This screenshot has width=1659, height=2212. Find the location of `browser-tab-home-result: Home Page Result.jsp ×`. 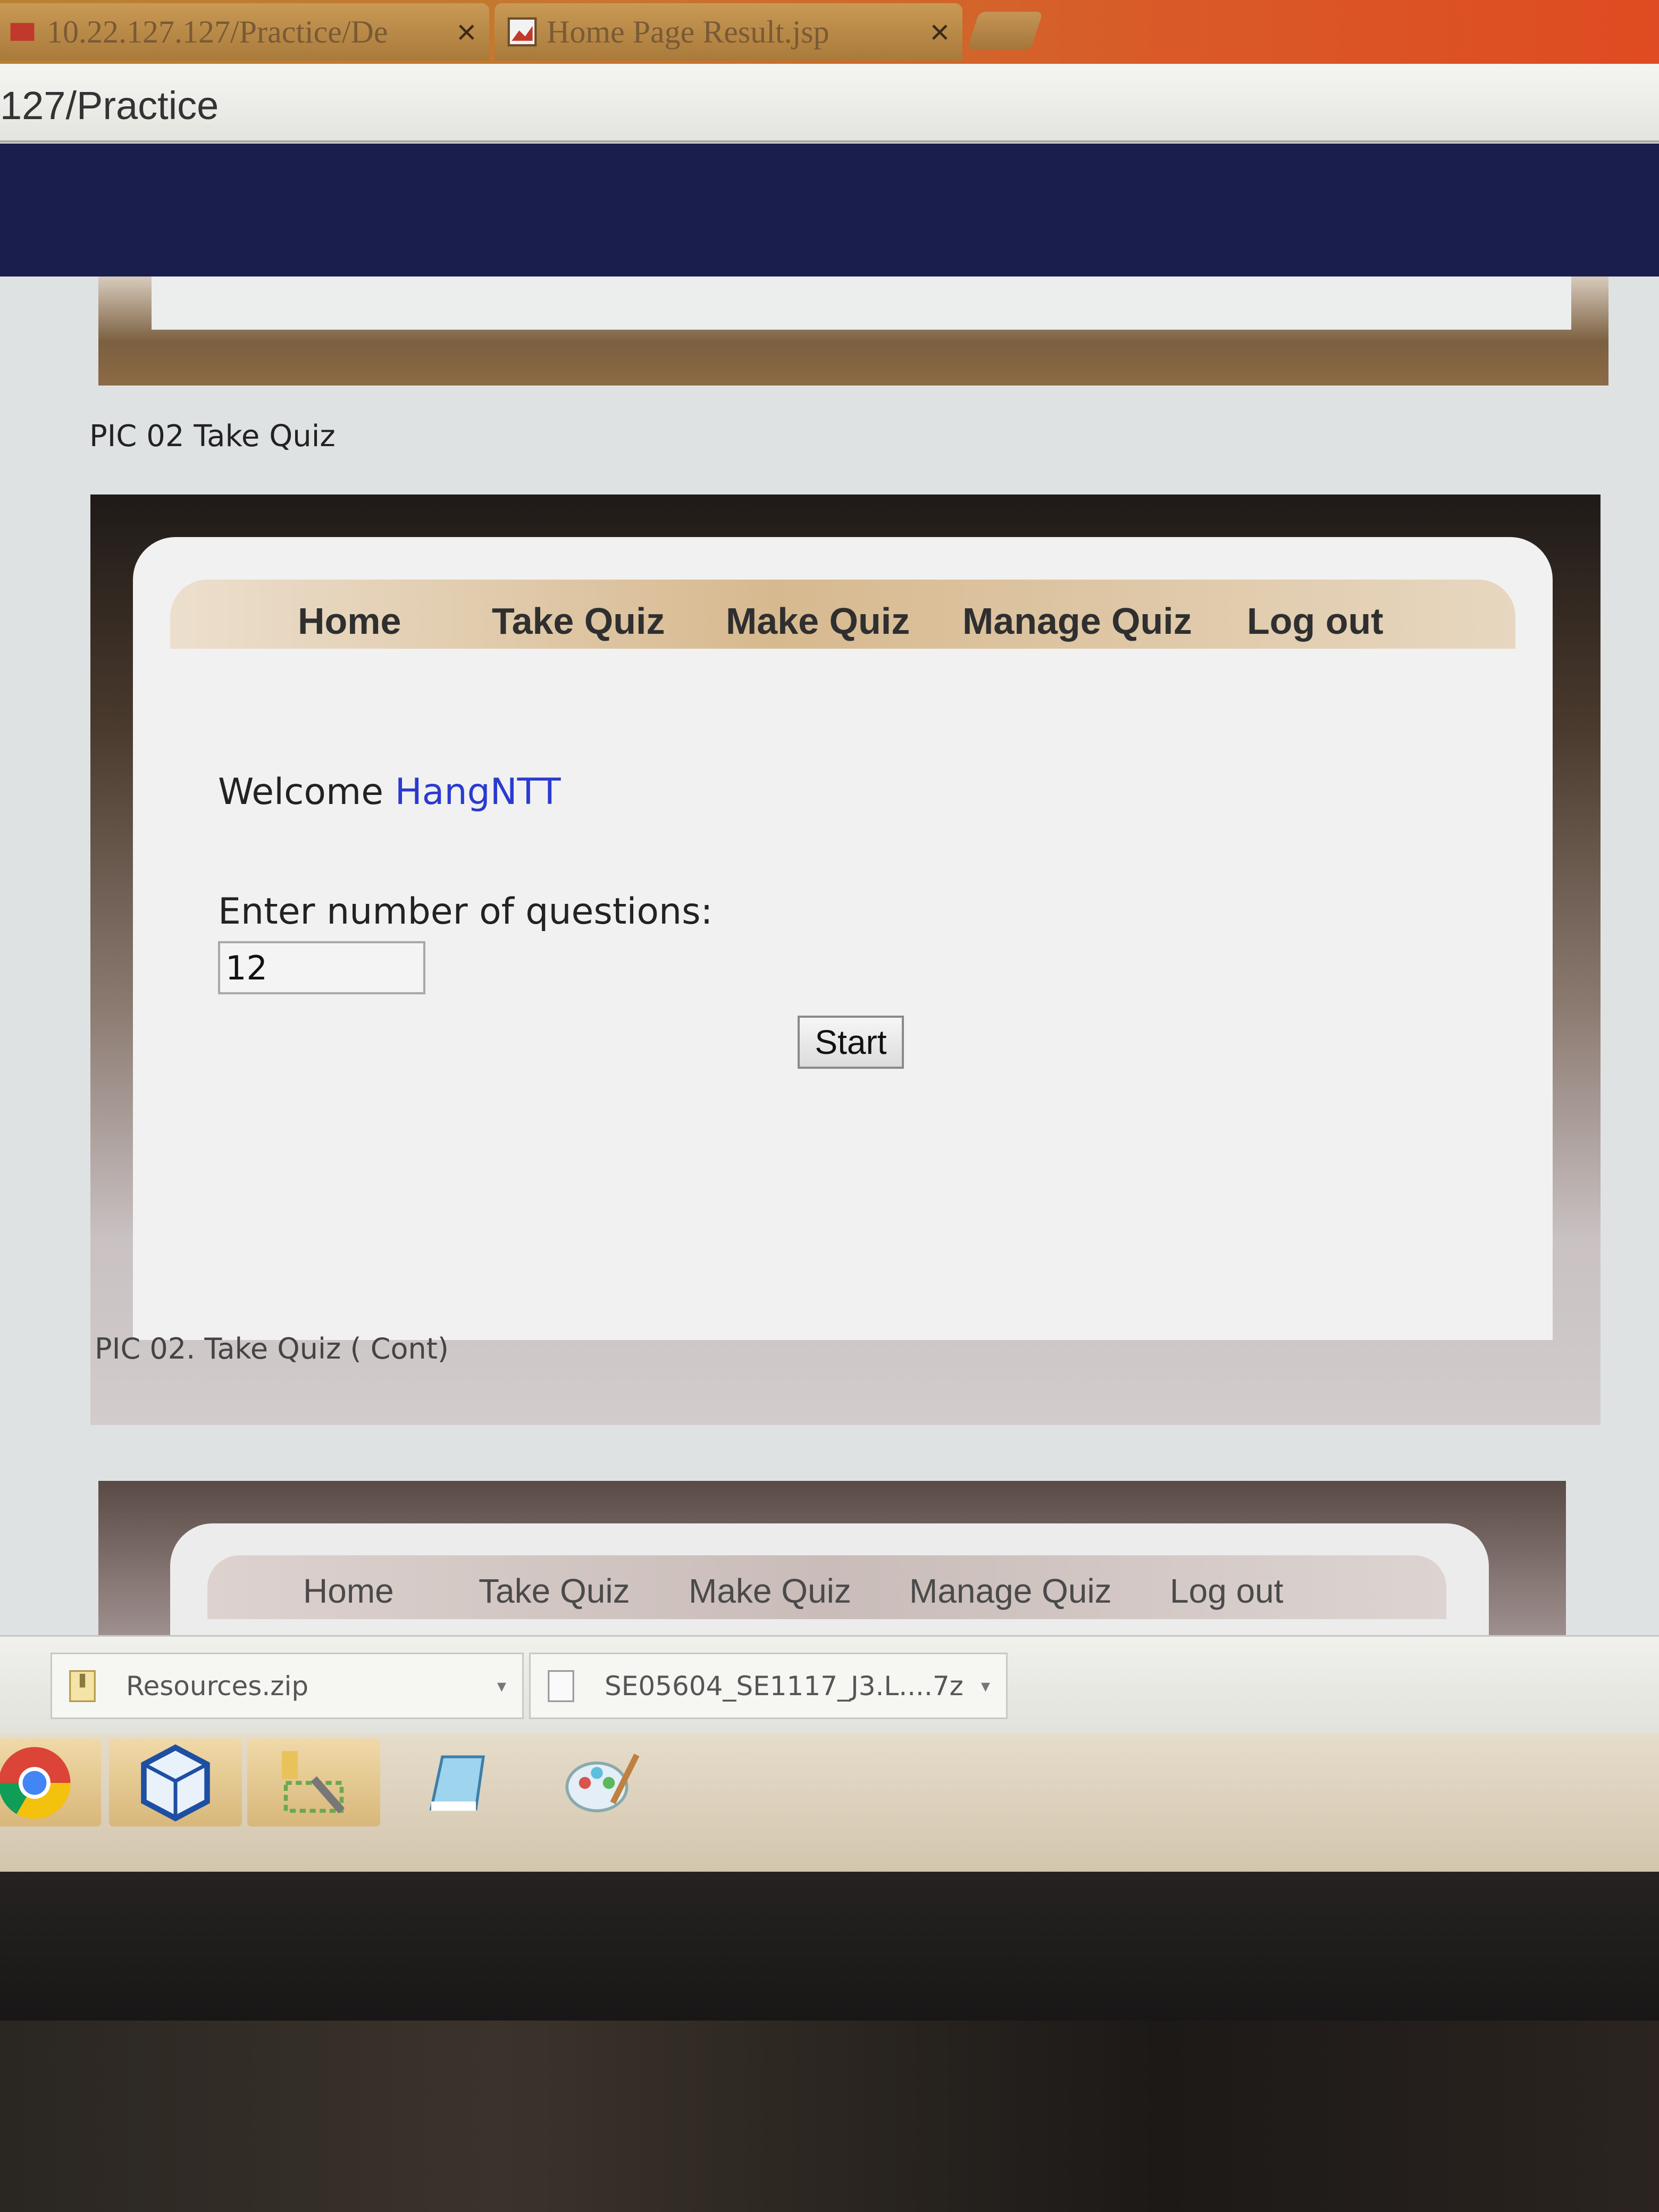

browser-tab-home-result: Home Page Result.jsp × is located at coordinates (728, 32).